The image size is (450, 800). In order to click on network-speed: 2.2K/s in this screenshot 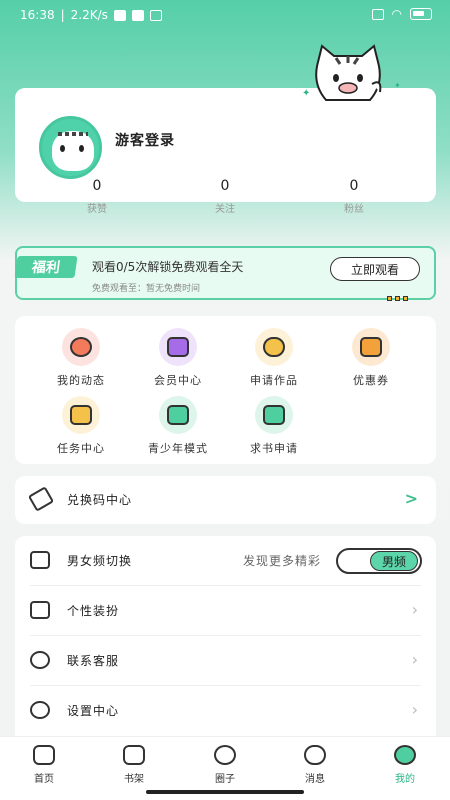, I will do `click(89, 15)`.